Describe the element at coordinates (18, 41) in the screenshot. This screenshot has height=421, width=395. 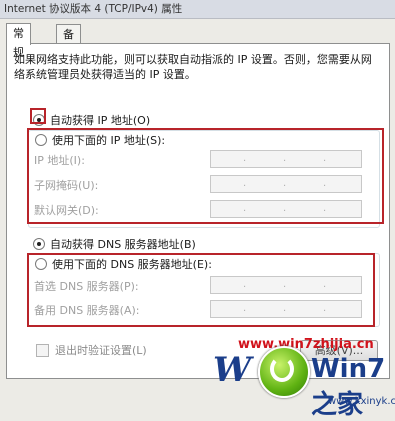
I see `tab-general: 常规` at that location.